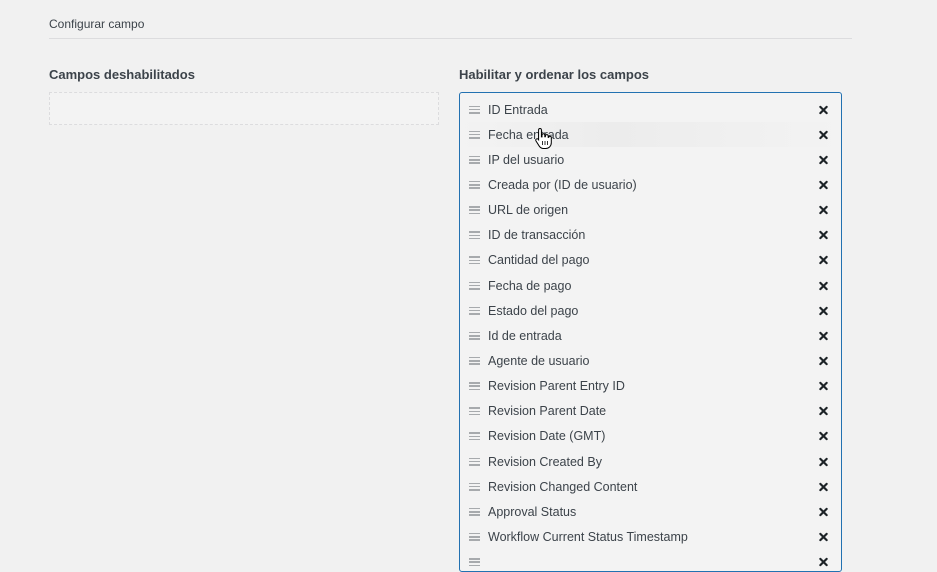 The width and height of the screenshot is (937, 572). What do you see at coordinates (650, 310) in the screenshot?
I see `enabled-field-item: Estado del pago` at bounding box center [650, 310].